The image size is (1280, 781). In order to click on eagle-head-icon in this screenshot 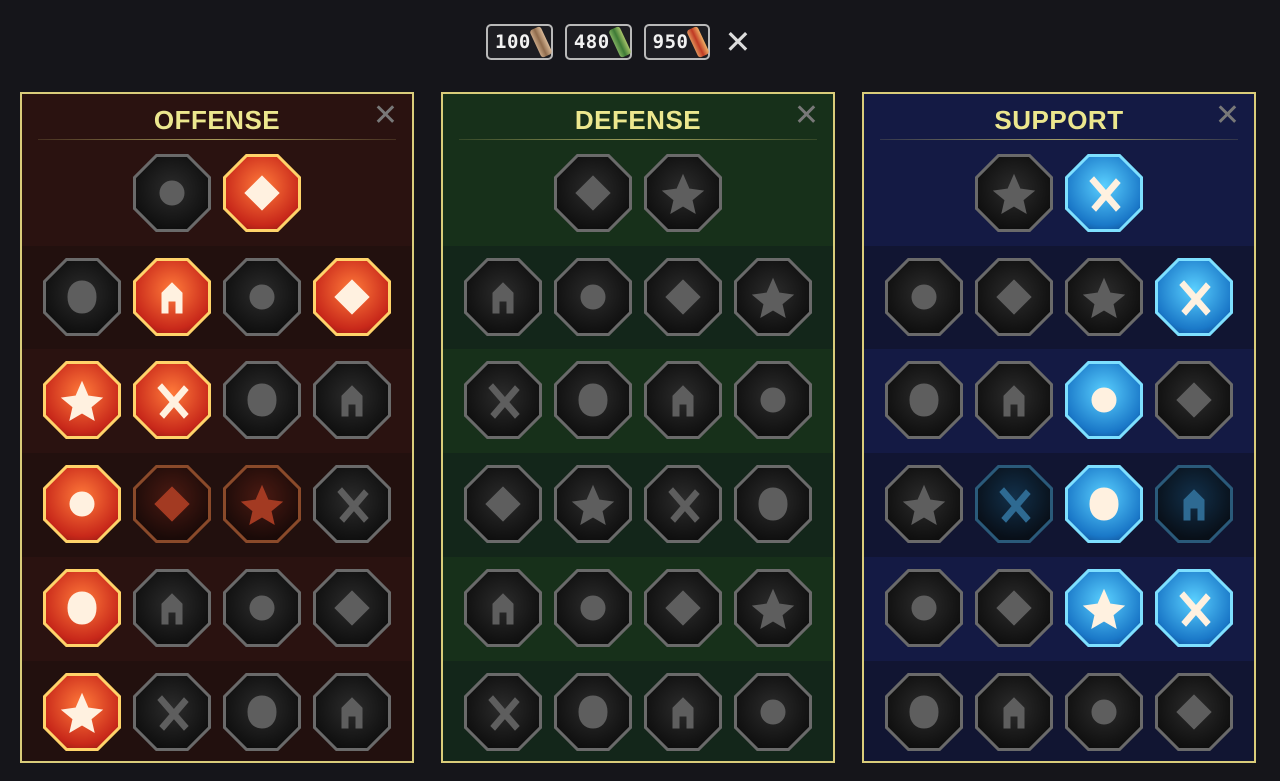, I will do `click(1194, 712)`.